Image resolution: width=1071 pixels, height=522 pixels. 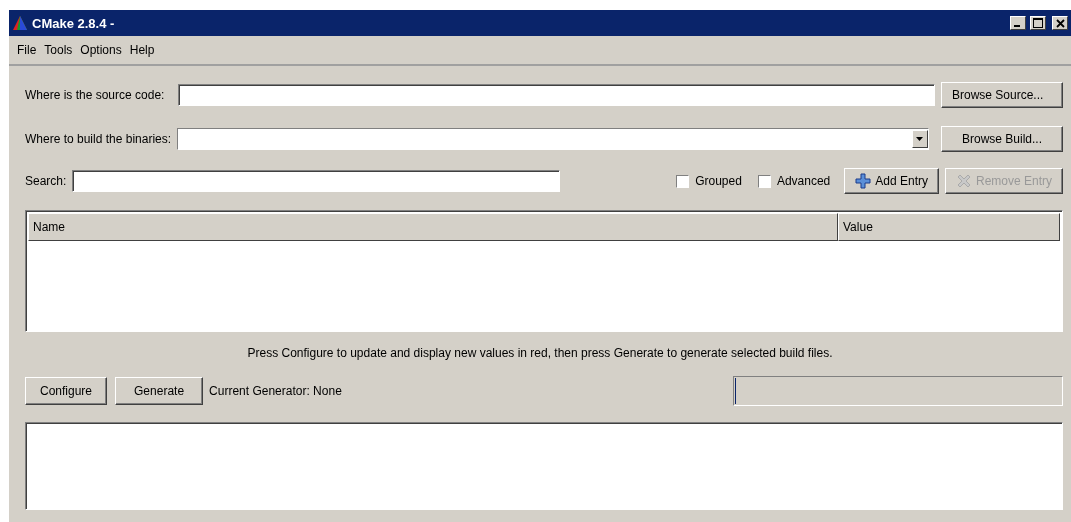 What do you see at coordinates (20, 23) in the screenshot?
I see `app-logo-icon` at bounding box center [20, 23].